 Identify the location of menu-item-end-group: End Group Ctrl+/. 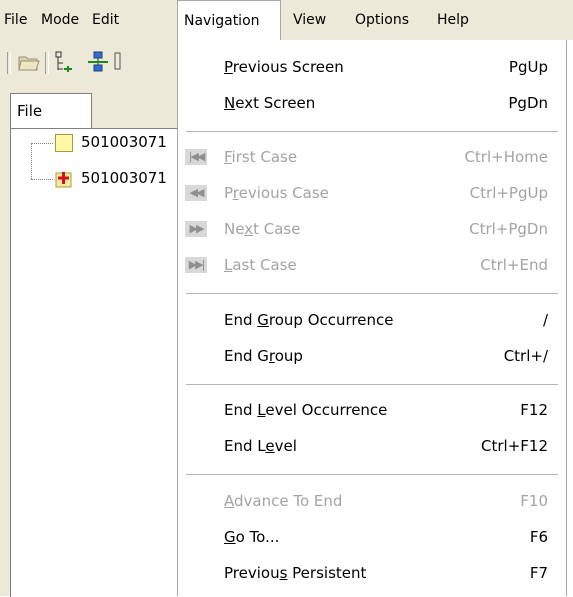
(372, 356).